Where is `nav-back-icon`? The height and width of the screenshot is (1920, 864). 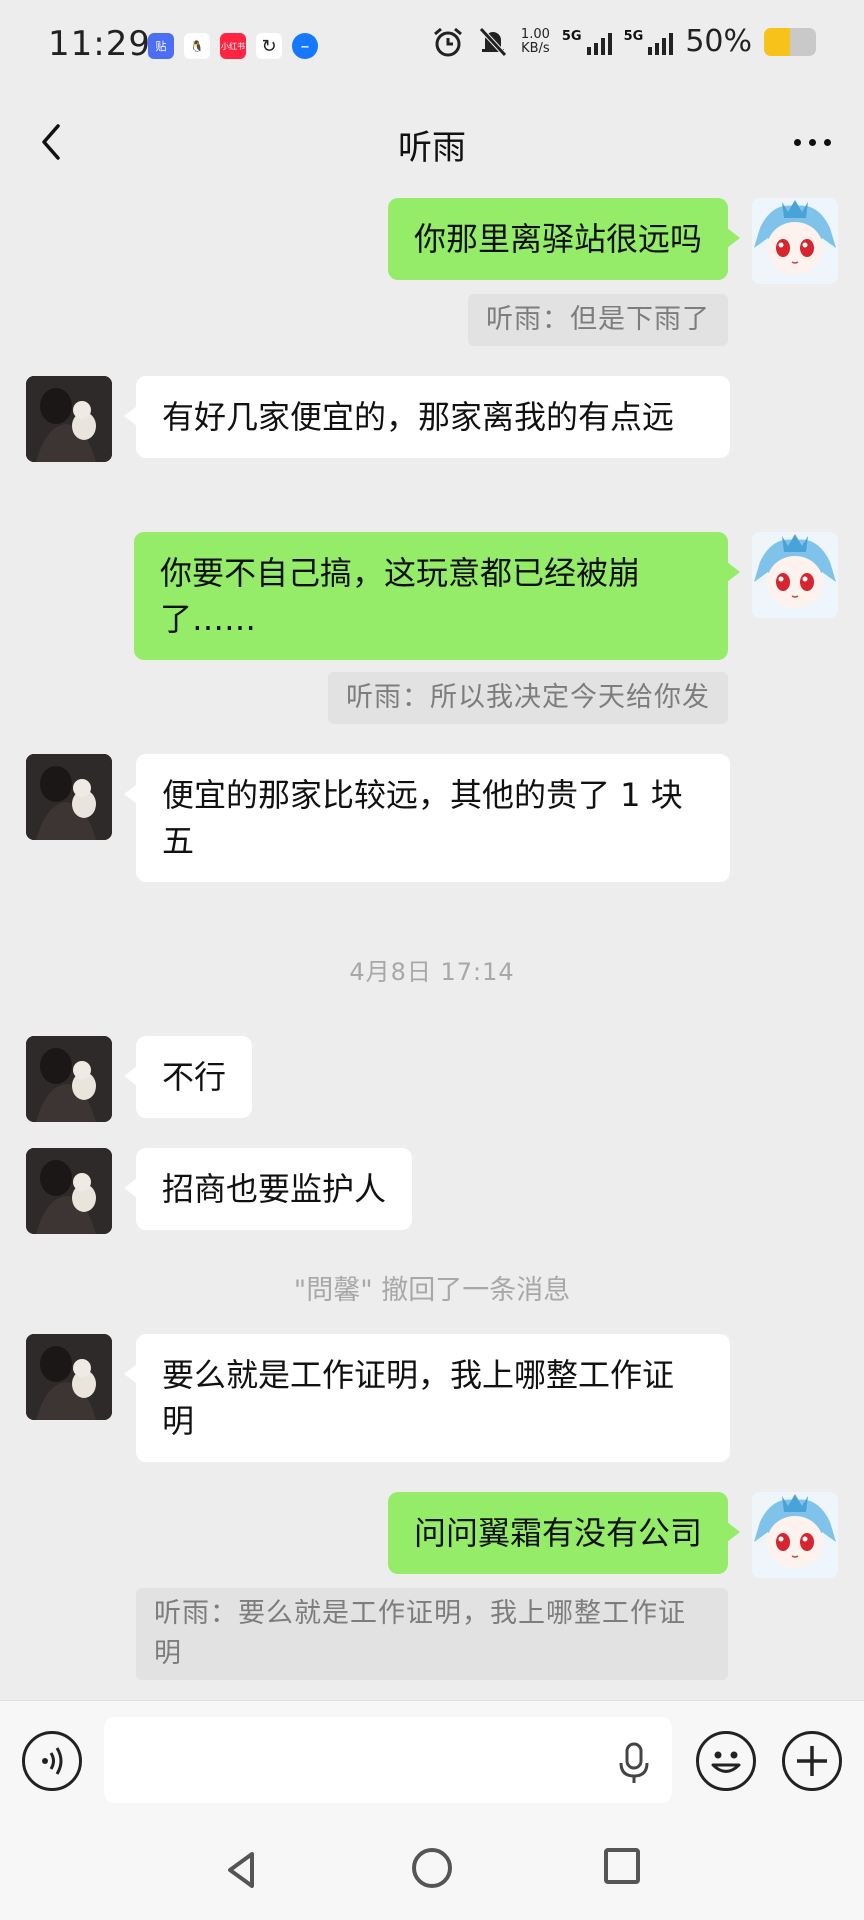 nav-back-icon is located at coordinates (242, 1870).